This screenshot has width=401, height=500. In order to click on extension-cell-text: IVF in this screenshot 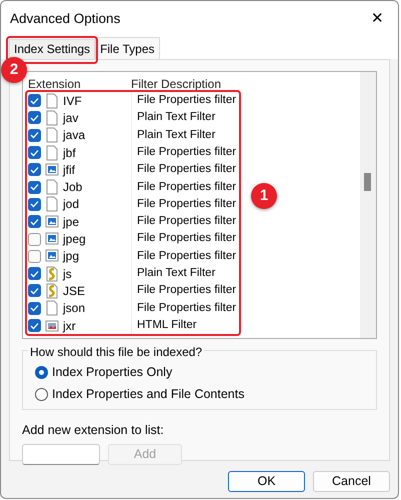, I will do `click(73, 101)`.